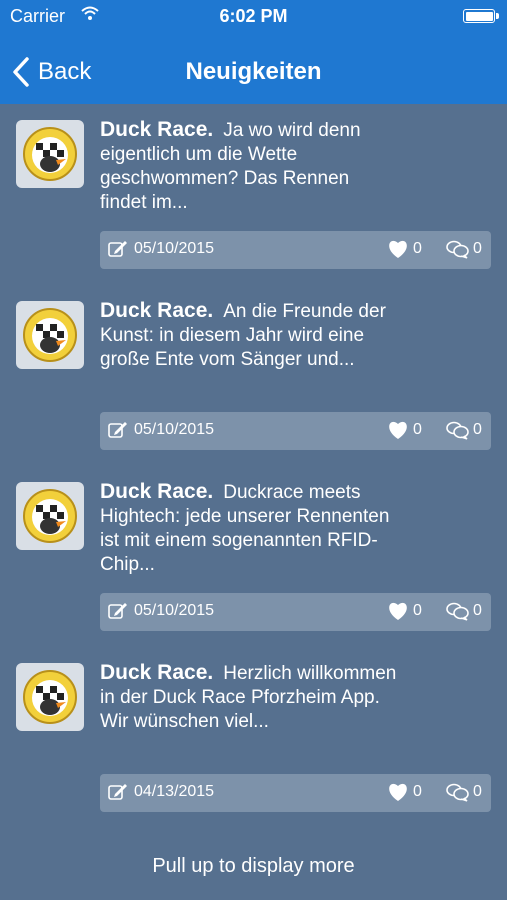  I want to click on status-bar: Carrier 6:02 PM, so click(253, 17).